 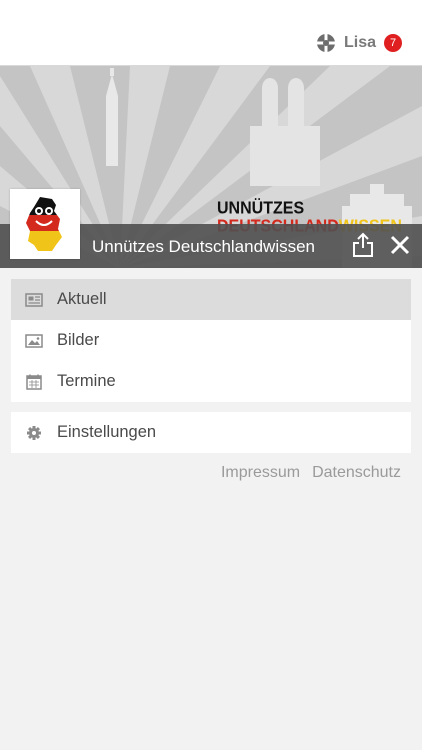 I want to click on impressum-link: Impressum, so click(x=260, y=473).